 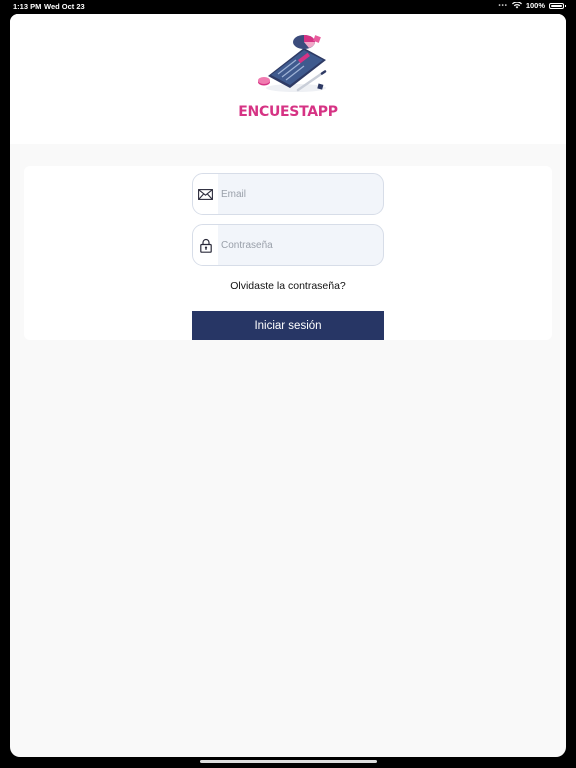 I want to click on forgot-password-link: Olvidaste la contraseña?, so click(x=288, y=286).